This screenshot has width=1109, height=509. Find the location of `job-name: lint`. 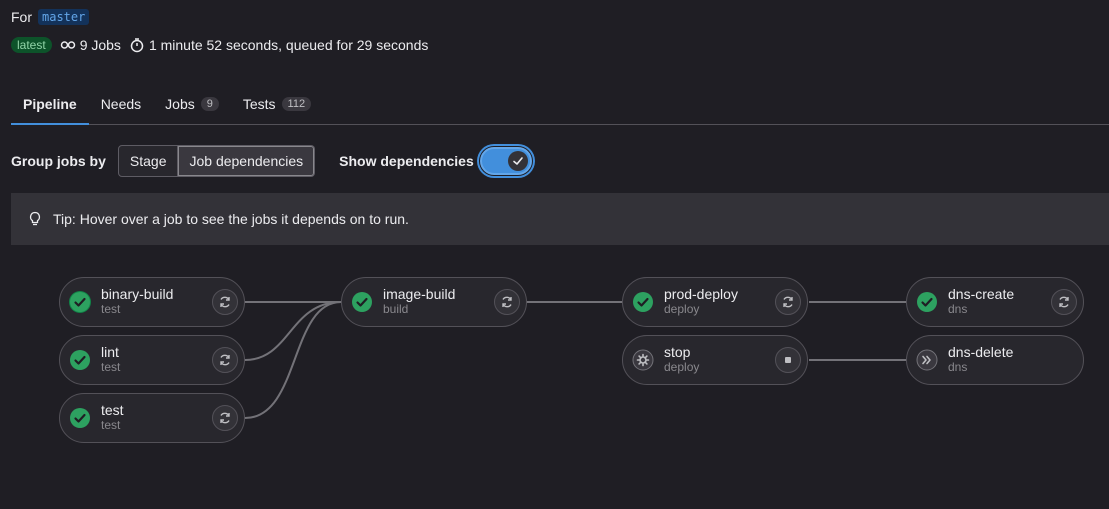

job-name: lint is located at coordinates (110, 352).